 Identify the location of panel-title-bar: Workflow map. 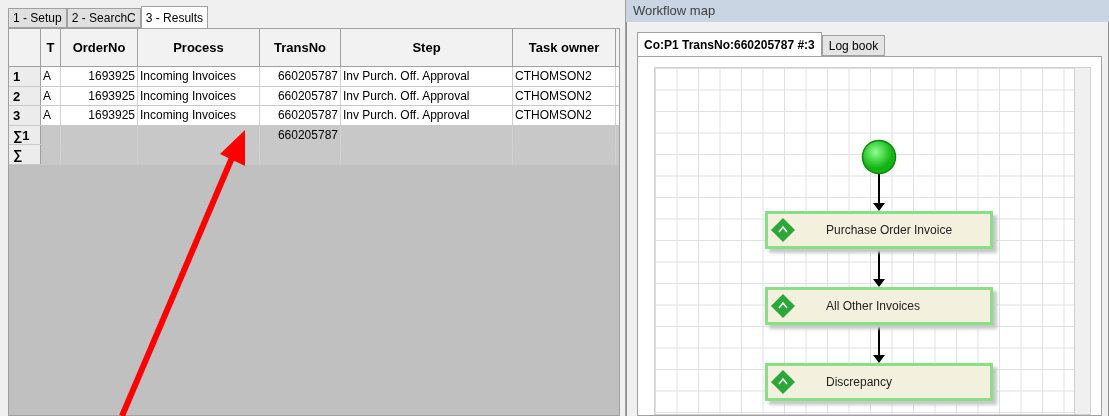
(867, 11).